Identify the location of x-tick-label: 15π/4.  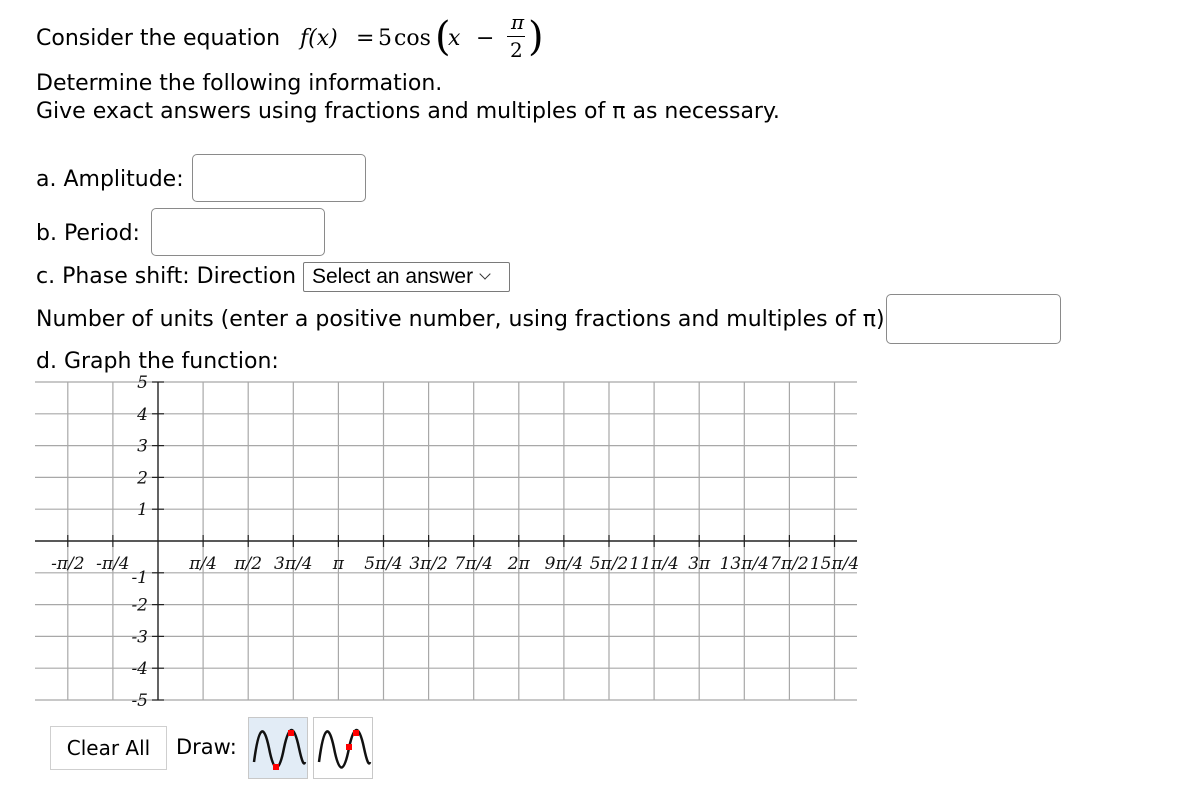
(834, 564).